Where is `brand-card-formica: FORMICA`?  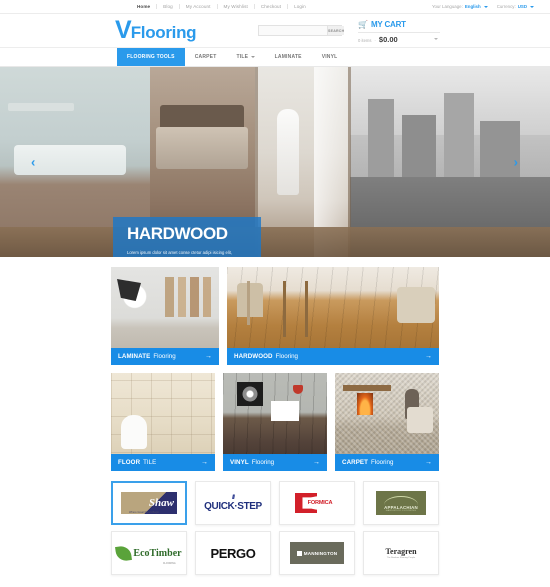
brand-card-formica: FORMICA is located at coordinates (317, 503).